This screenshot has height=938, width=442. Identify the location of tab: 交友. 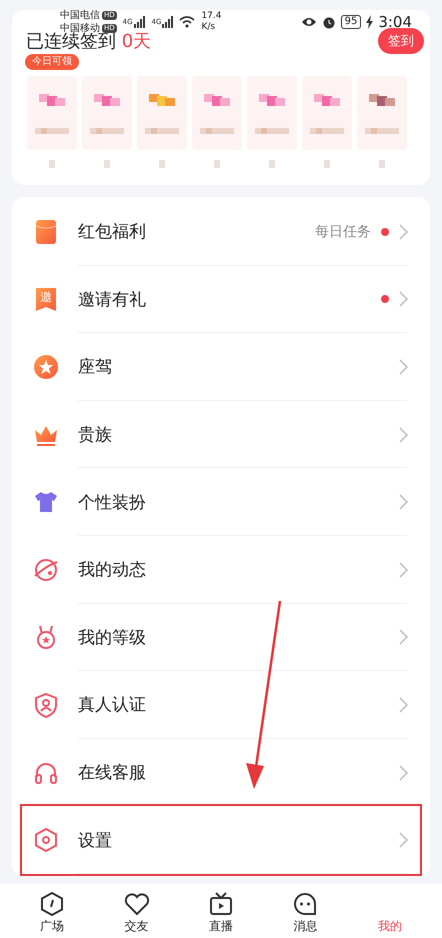
(136, 910).